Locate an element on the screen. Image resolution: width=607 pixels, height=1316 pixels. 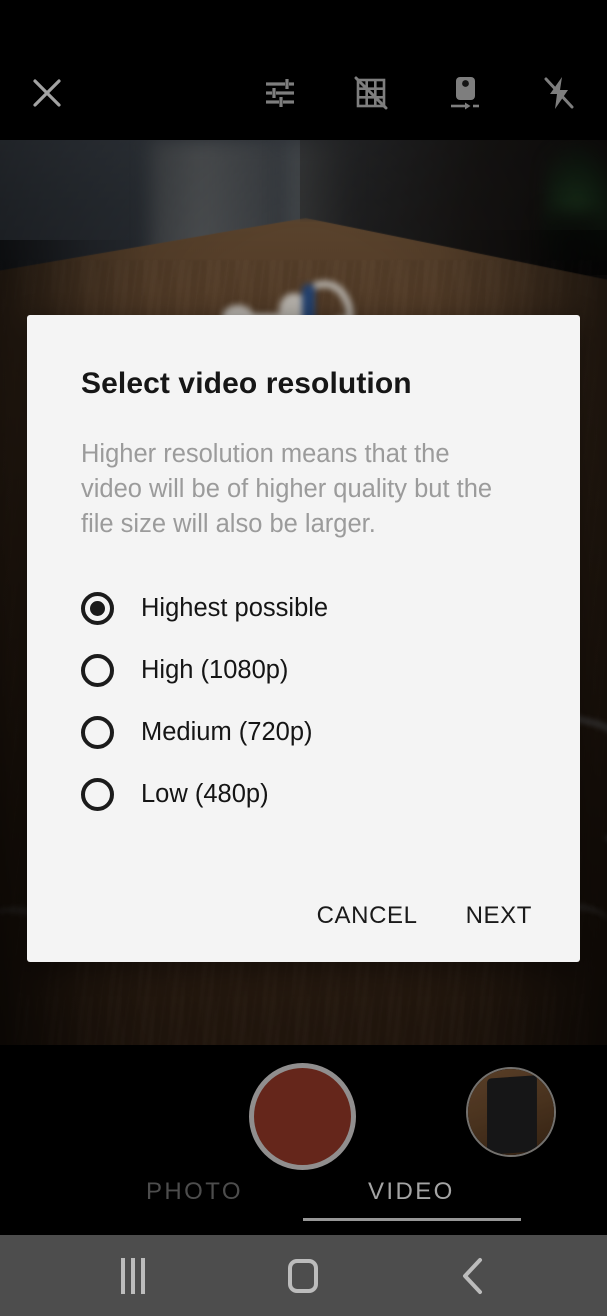
option-low-480p: Low (480p) is located at coordinates (311, 794).